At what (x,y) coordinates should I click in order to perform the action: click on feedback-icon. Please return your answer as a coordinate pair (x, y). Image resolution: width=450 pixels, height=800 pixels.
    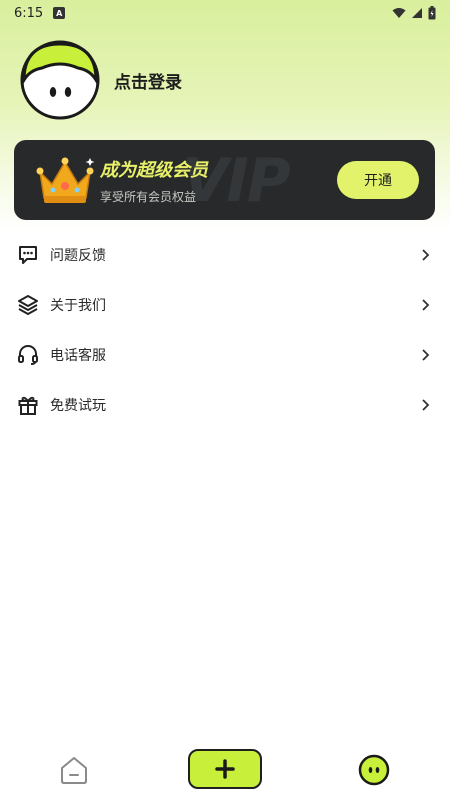
    Looking at the image, I should click on (28, 255).